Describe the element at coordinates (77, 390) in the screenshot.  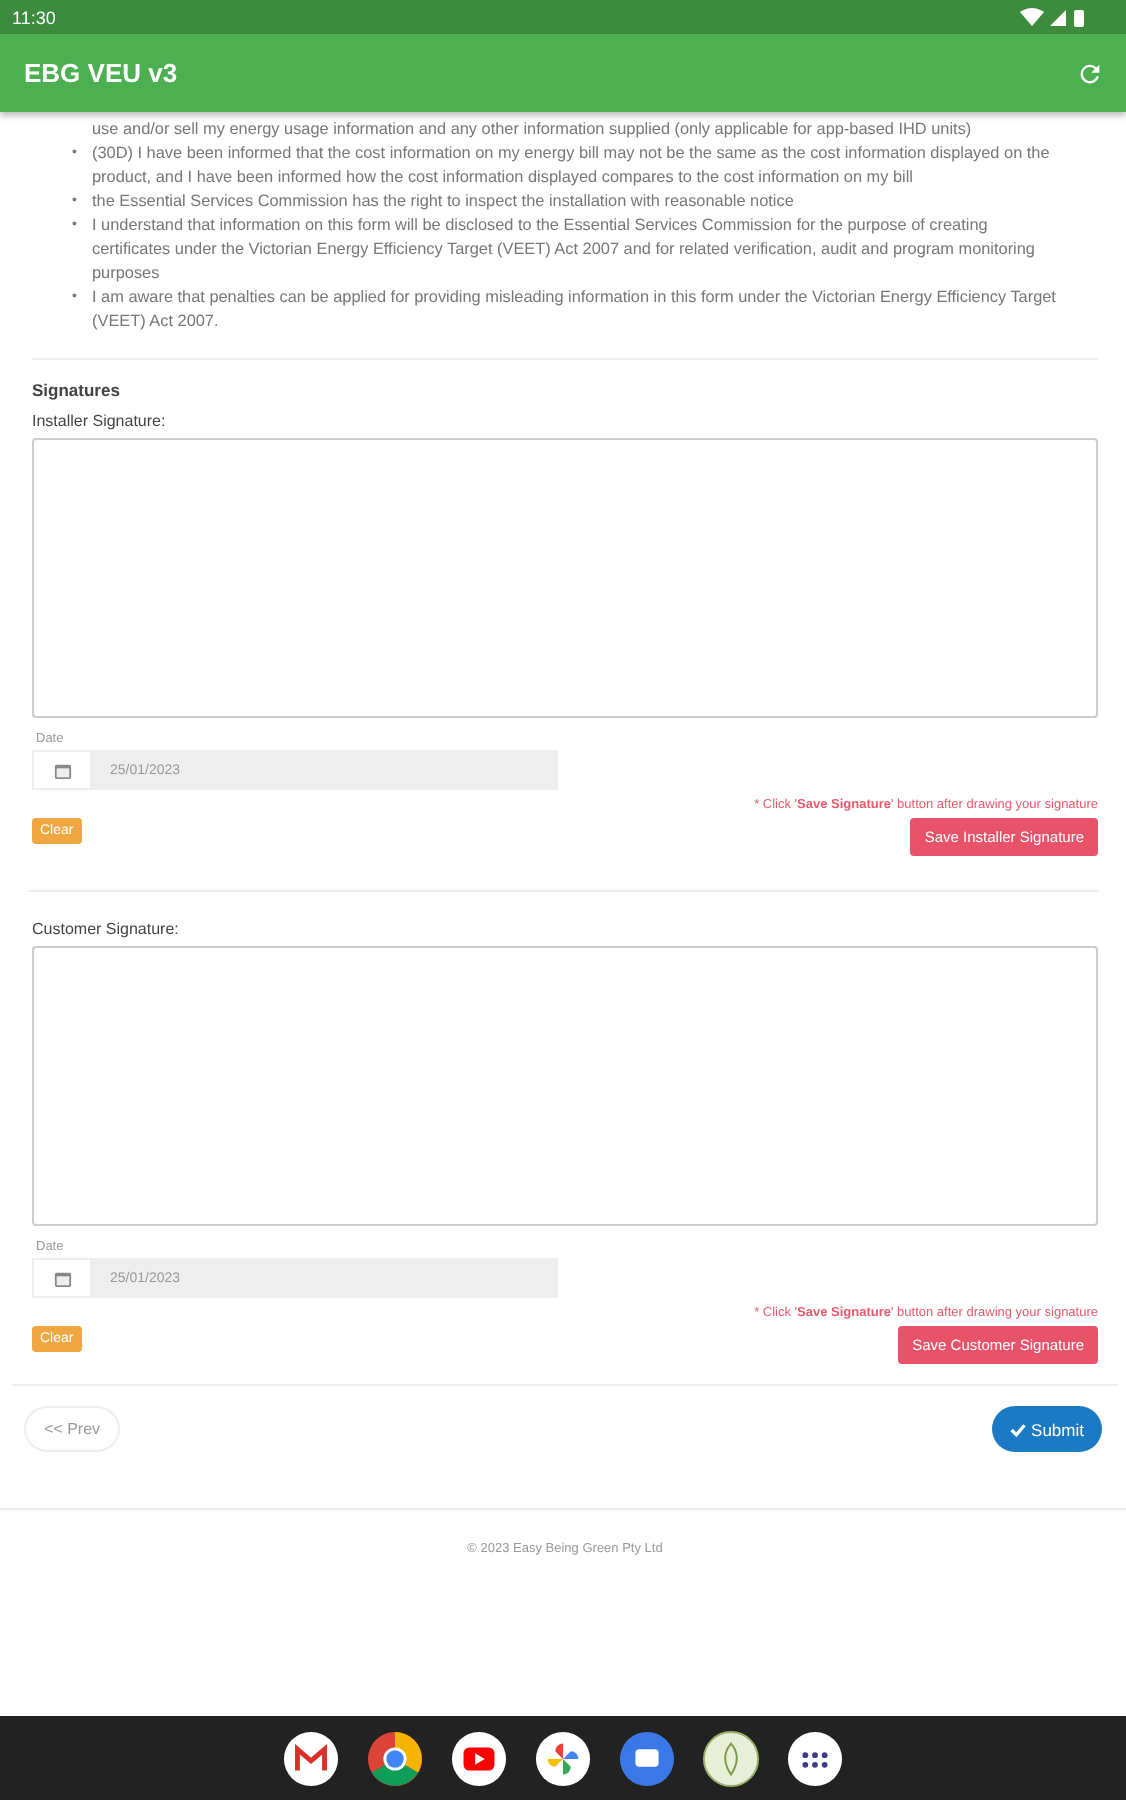
I see `section-title: Signatures` at that location.